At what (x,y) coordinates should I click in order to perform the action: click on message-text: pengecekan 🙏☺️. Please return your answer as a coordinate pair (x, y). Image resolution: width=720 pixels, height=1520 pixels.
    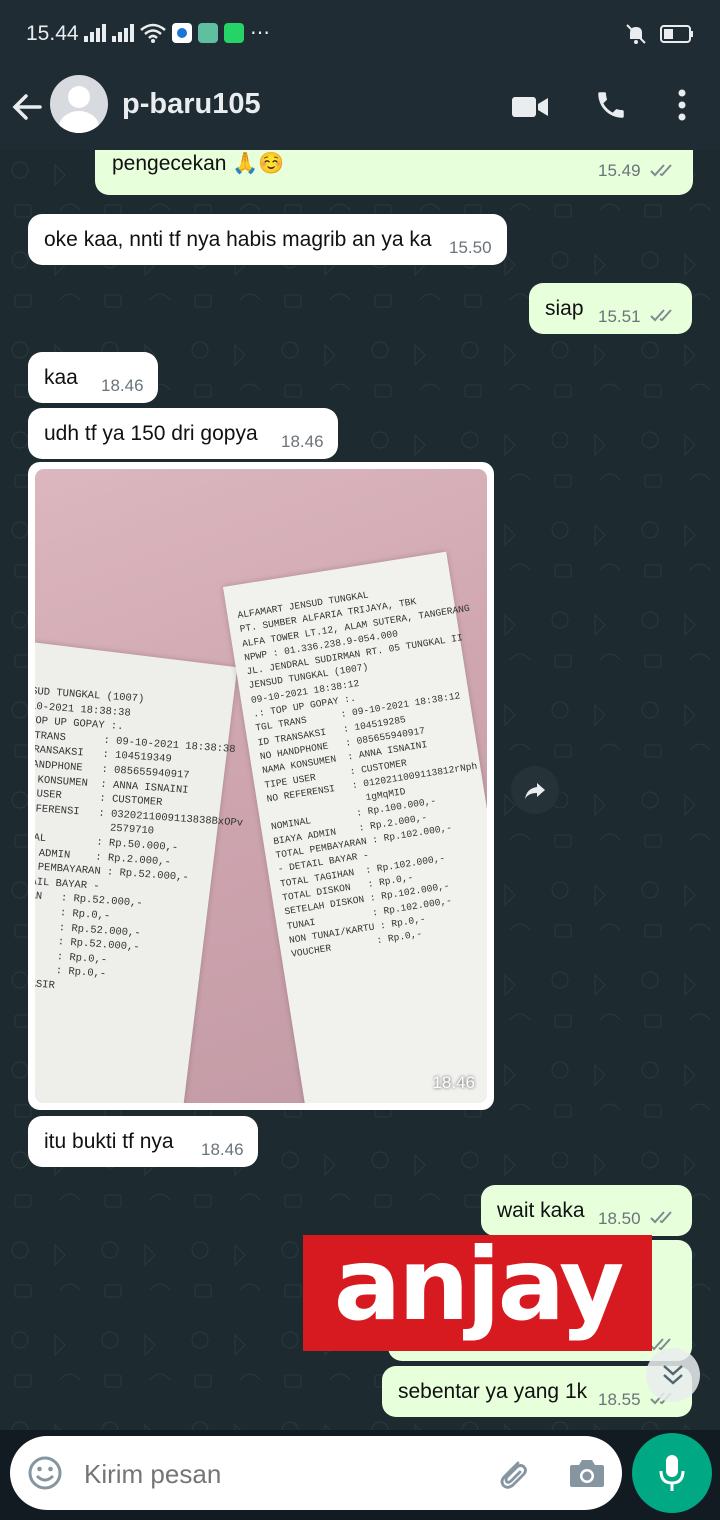
    Looking at the image, I should click on (198, 163).